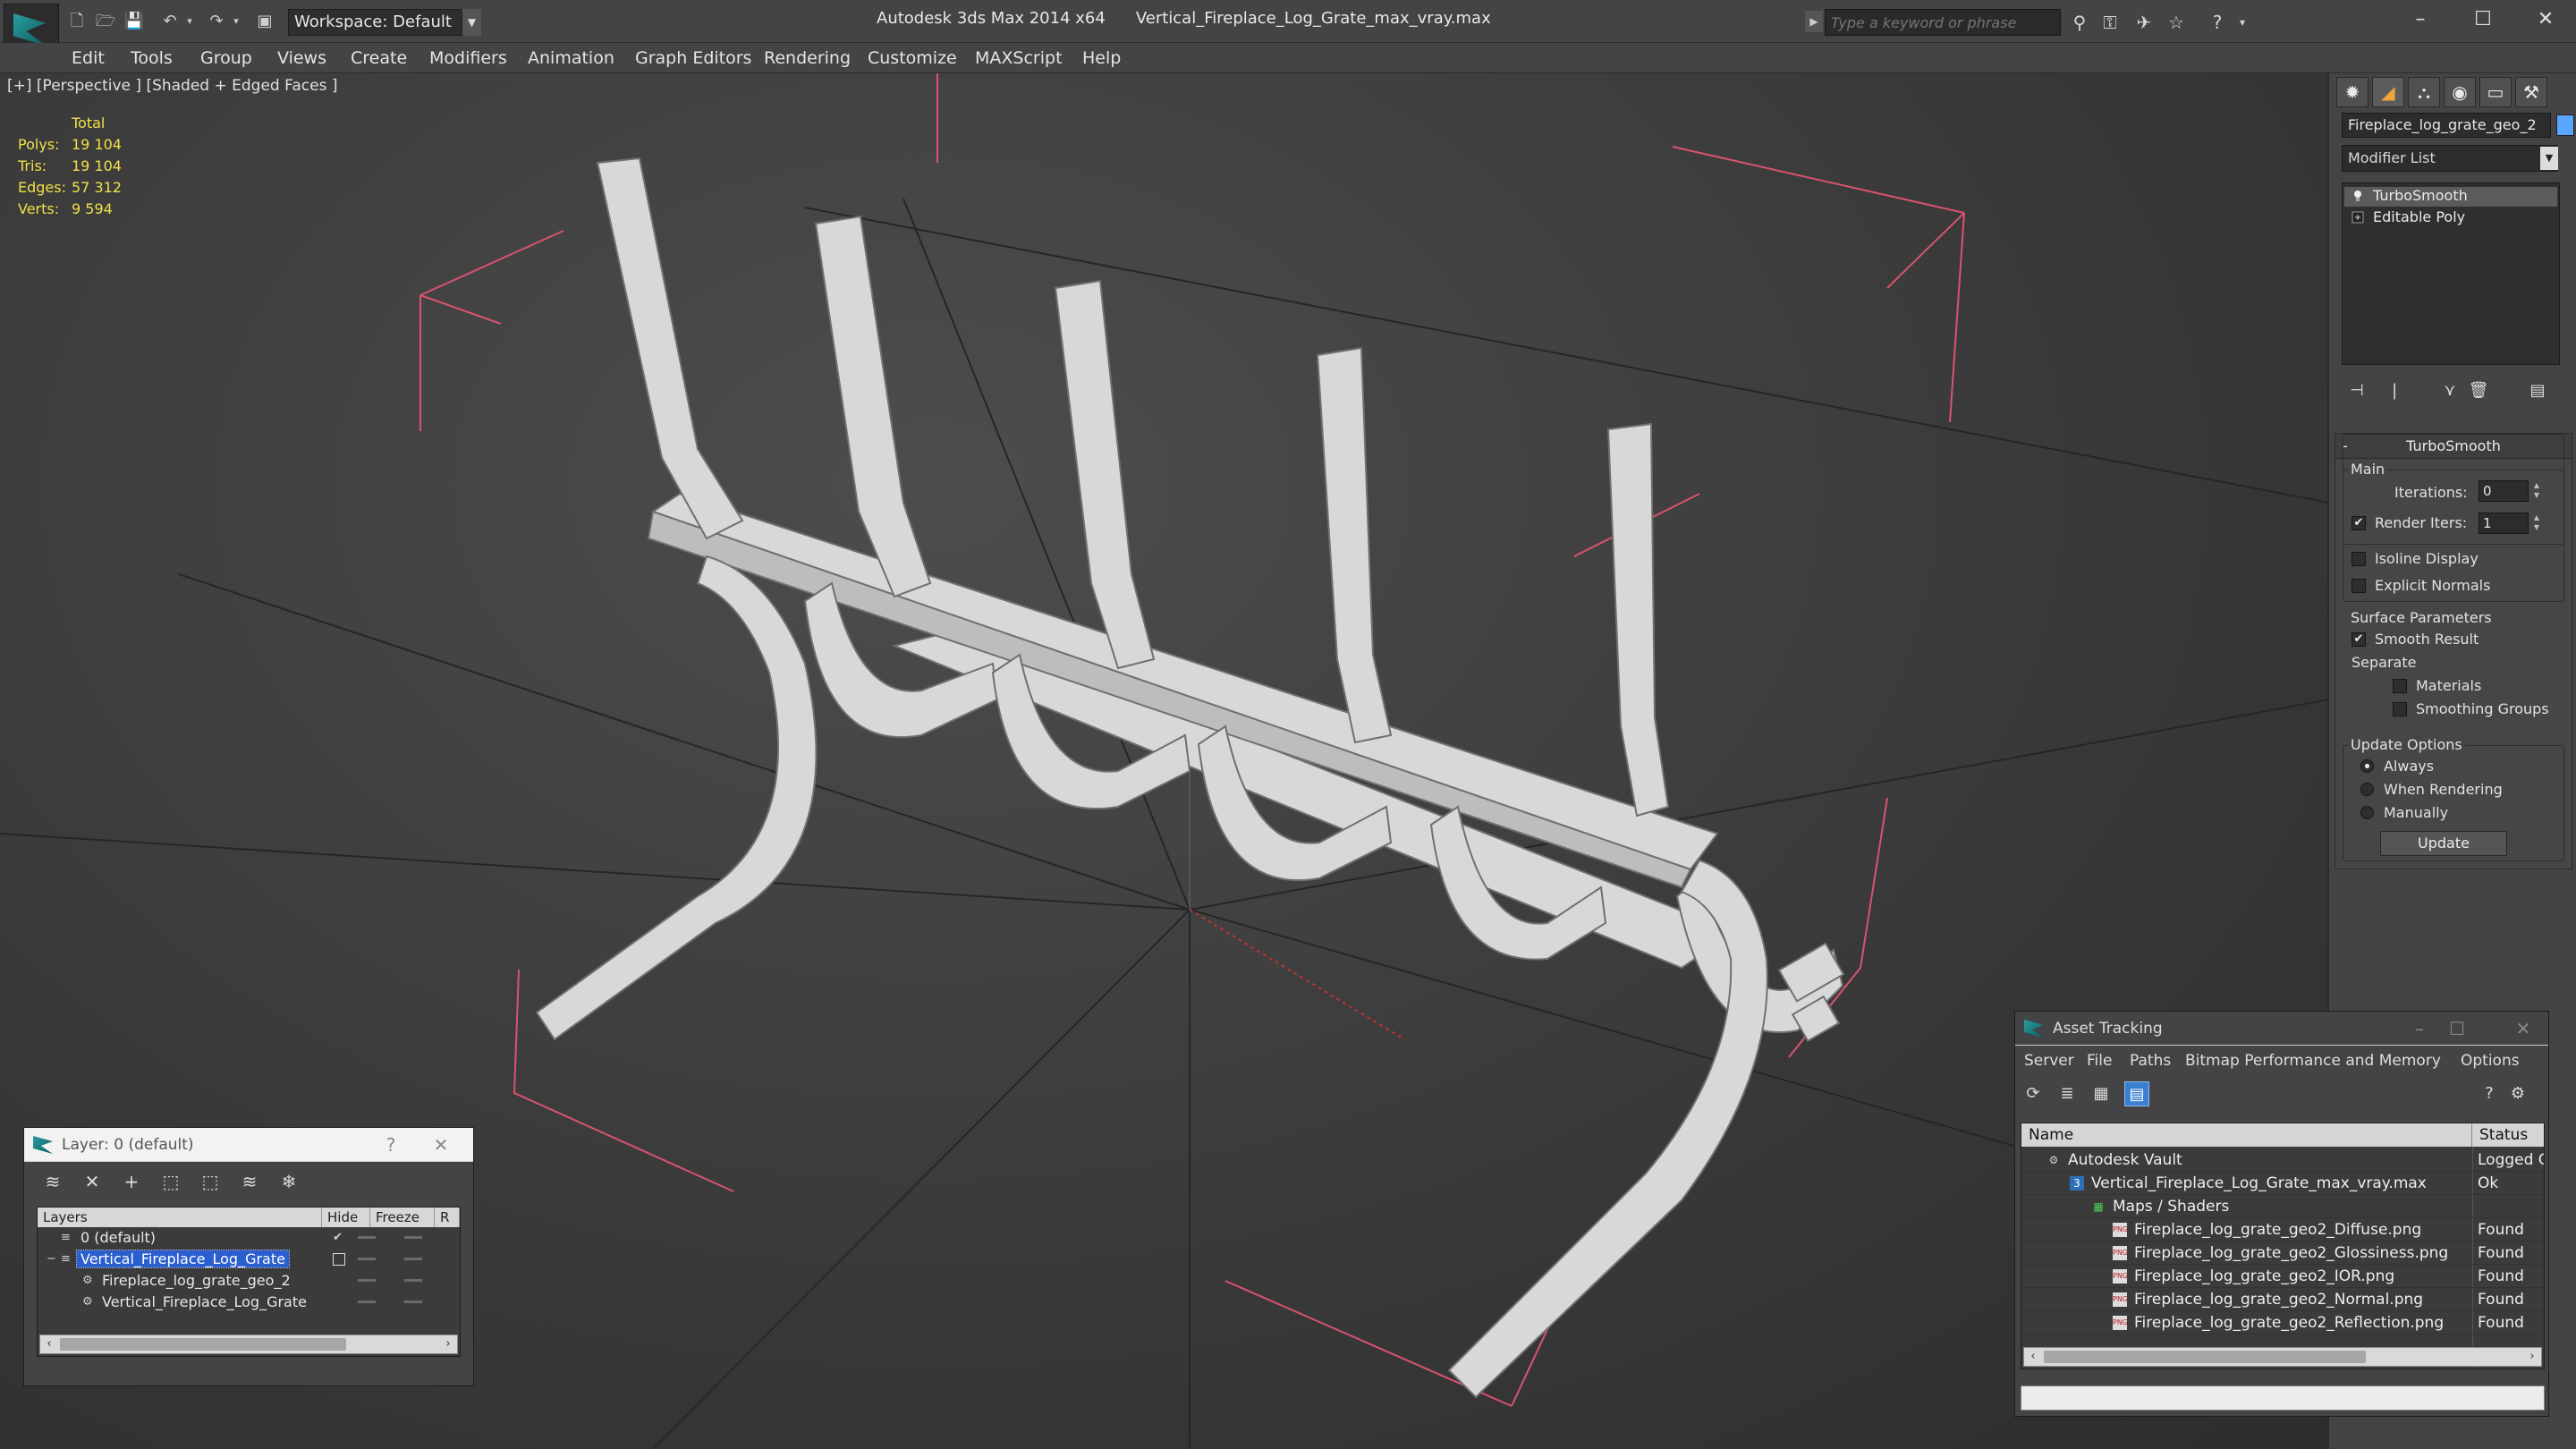 This screenshot has height=1449, width=2576. What do you see at coordinates (2565, 125) in the screenshot?
I see `object-color-swatch` at bounding box center [2565, 125].